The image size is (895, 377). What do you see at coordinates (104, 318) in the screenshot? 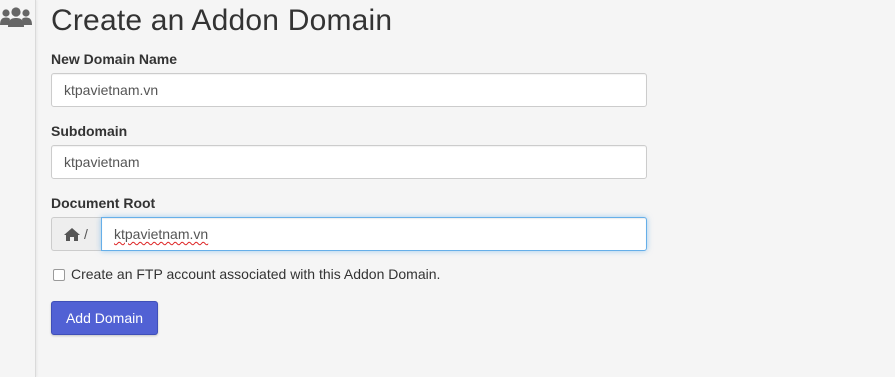
I see `add-domain-button: Add Domain` at bounding box center [104, 318].